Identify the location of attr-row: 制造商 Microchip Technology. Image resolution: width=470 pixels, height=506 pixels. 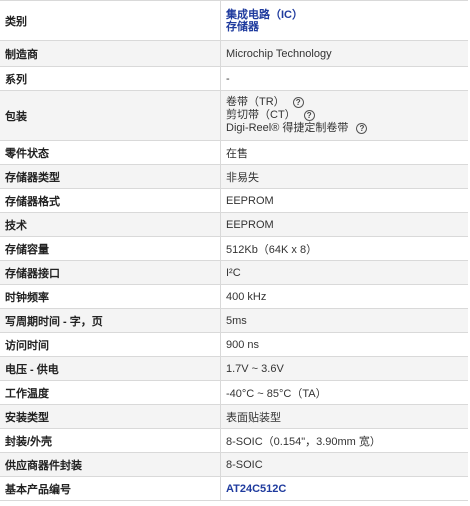
(234, 54).